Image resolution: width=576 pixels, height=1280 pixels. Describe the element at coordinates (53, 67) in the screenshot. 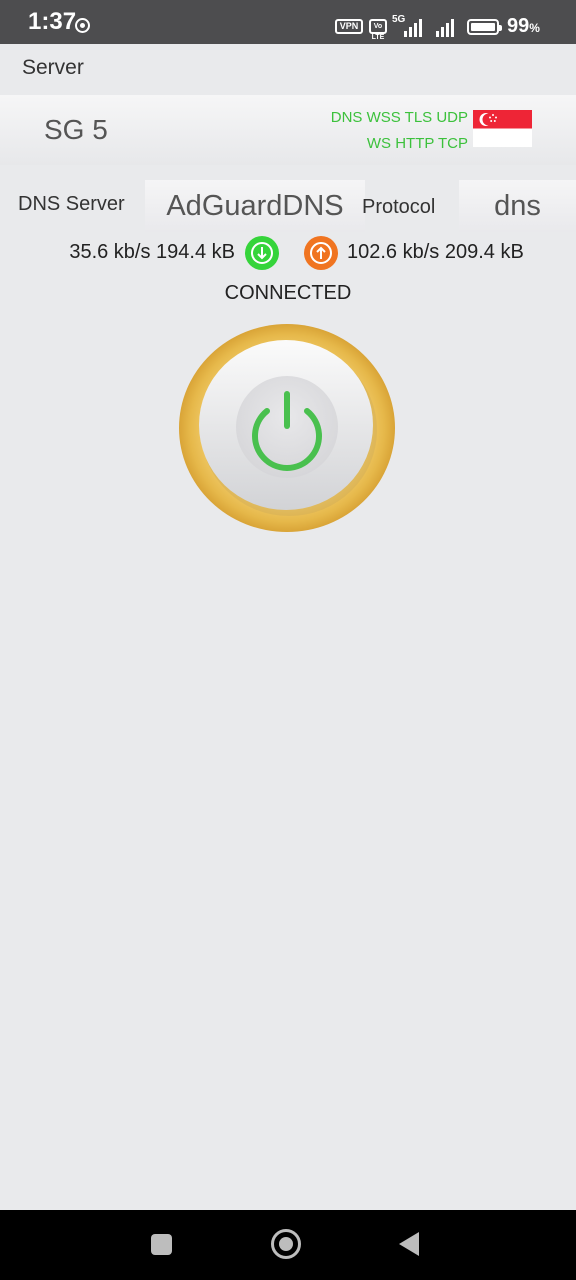

I see `page-title: Server` at that location.